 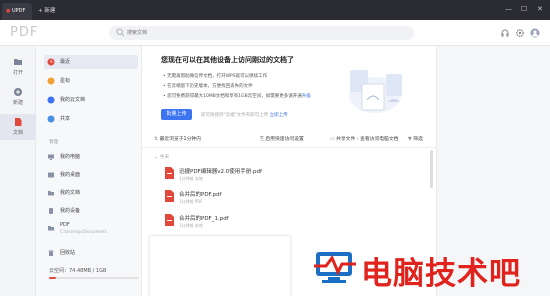 What do you see at coordinates (156, 157) in the screenshot?
I see `chevron-down-icon: ⌄` at bounding box center [156, 157].